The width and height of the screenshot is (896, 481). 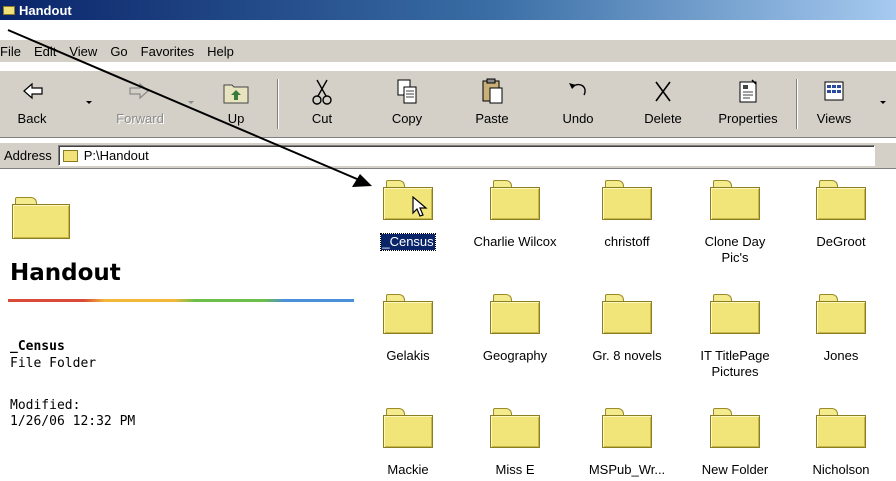 What do you see at coordinates (10, 51) in the screenshot?
I see `menu-file: File` at bounding box center [10, 51].